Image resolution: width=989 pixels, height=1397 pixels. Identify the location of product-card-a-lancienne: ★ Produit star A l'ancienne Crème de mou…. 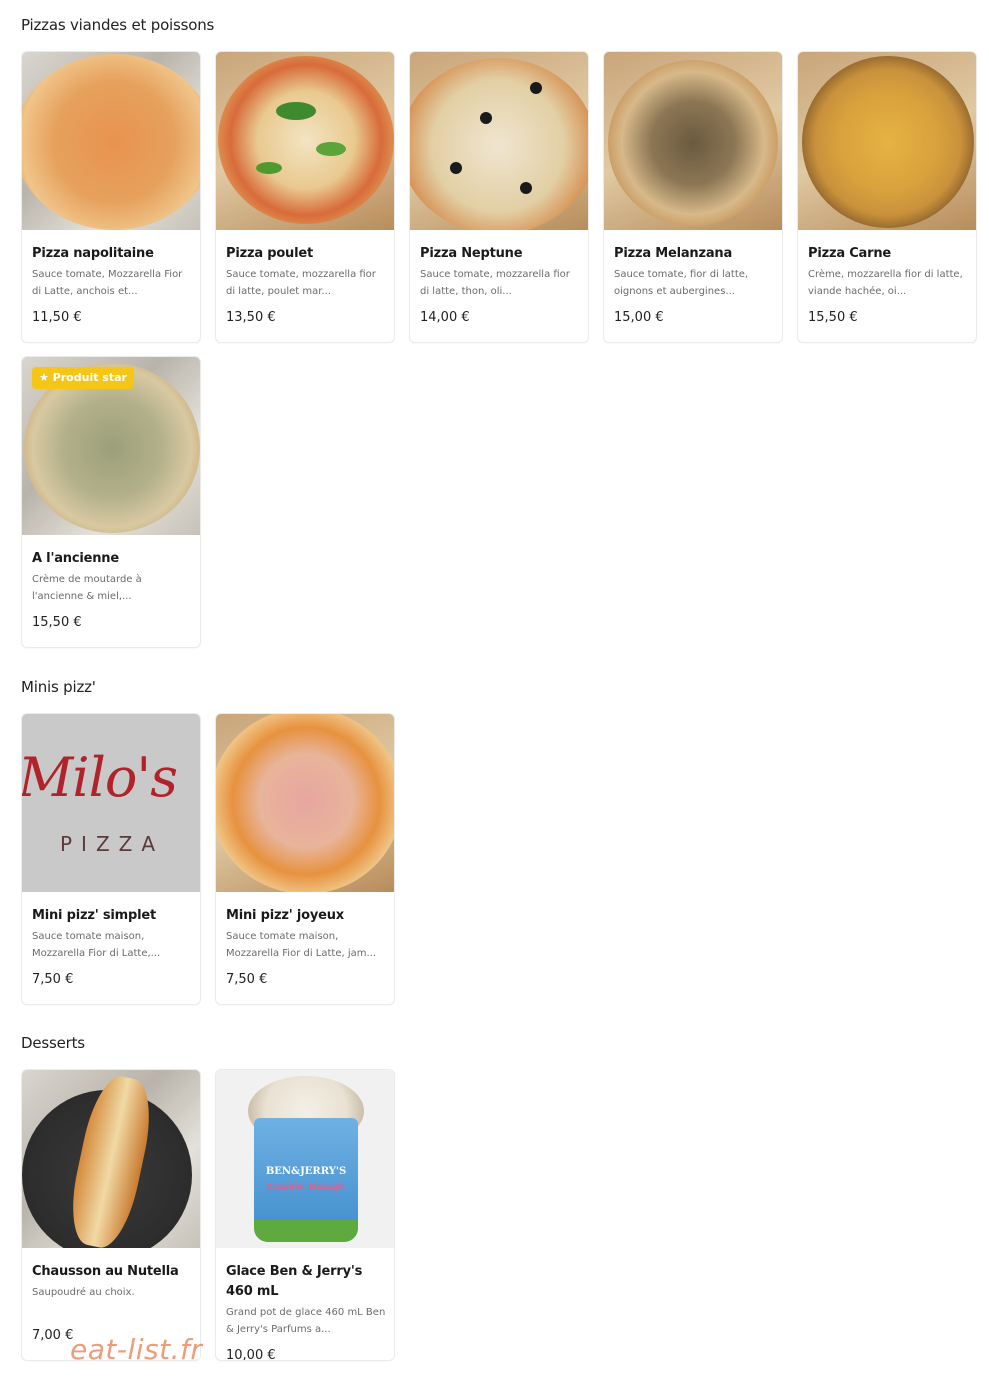
(111, 502).